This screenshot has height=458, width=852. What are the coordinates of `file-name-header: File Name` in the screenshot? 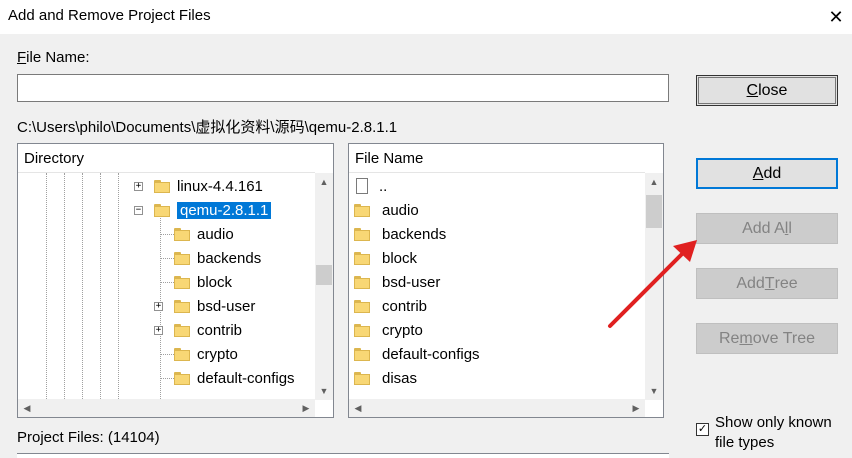 It's located at (497, 158).